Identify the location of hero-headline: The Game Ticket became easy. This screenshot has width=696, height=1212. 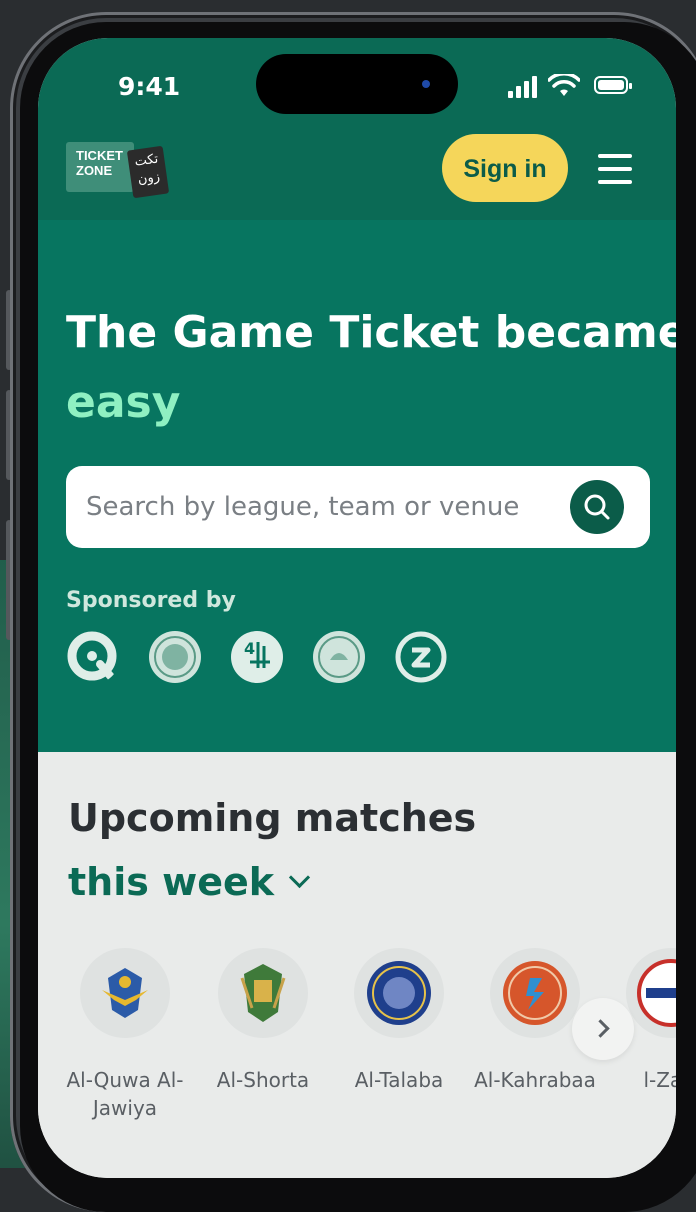
(371, 368).